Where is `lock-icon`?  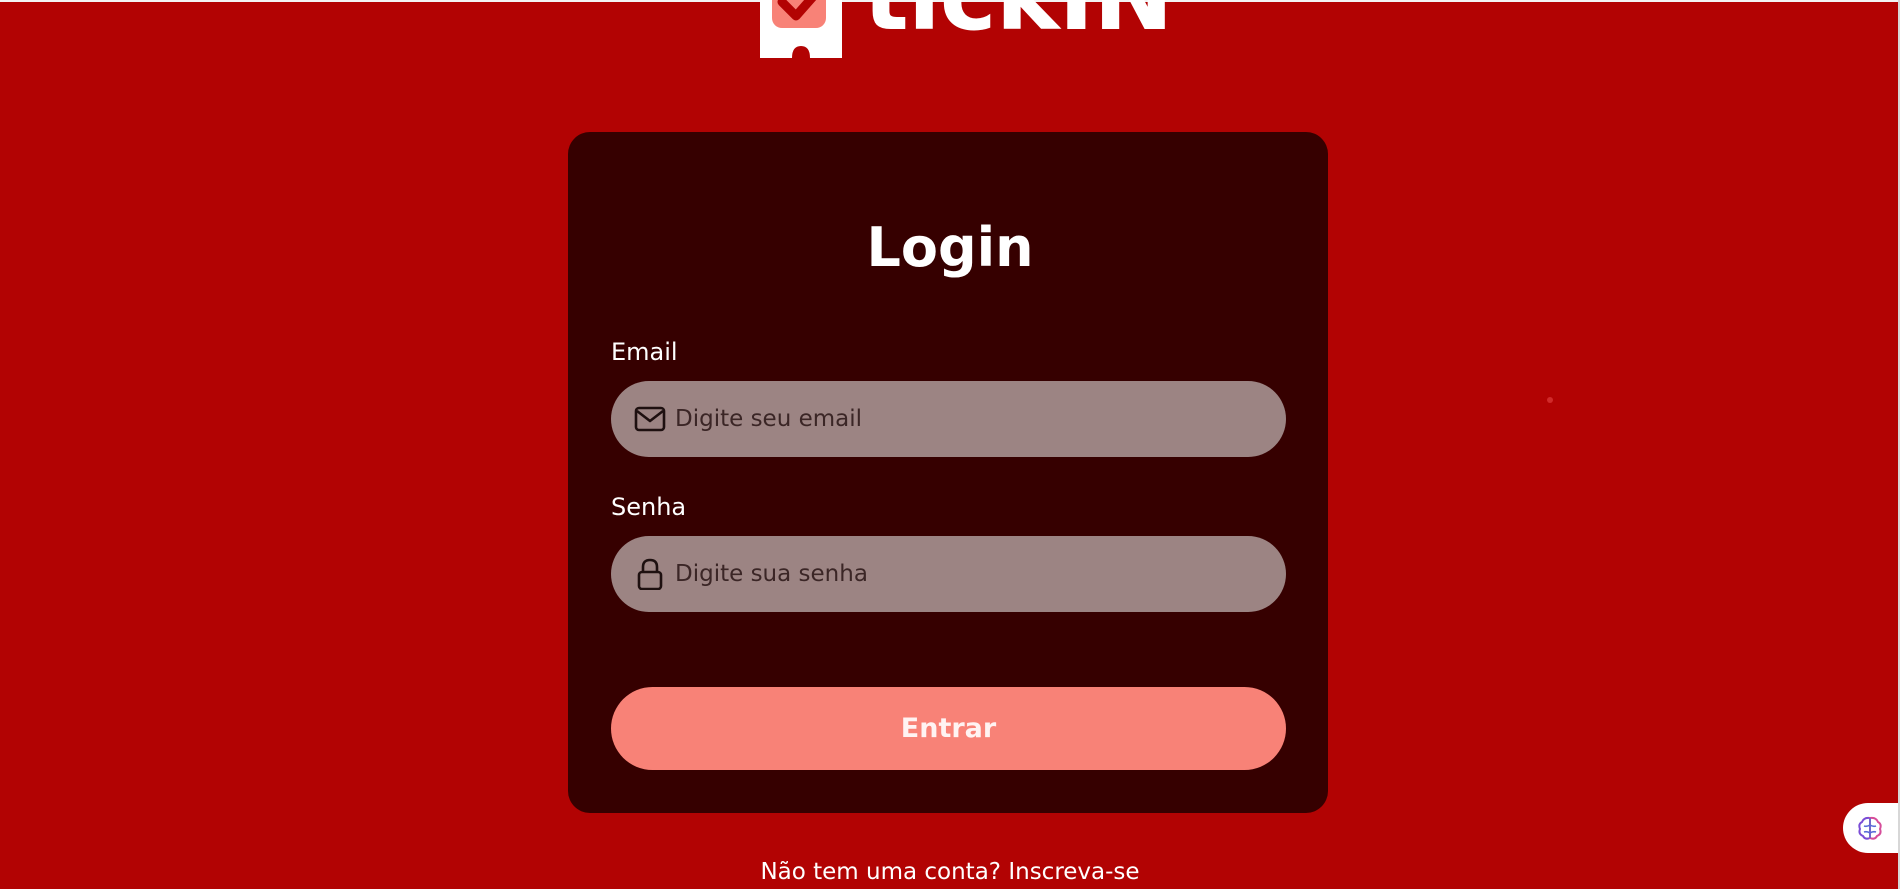 lock-icon is located at coordinates (650, 574).